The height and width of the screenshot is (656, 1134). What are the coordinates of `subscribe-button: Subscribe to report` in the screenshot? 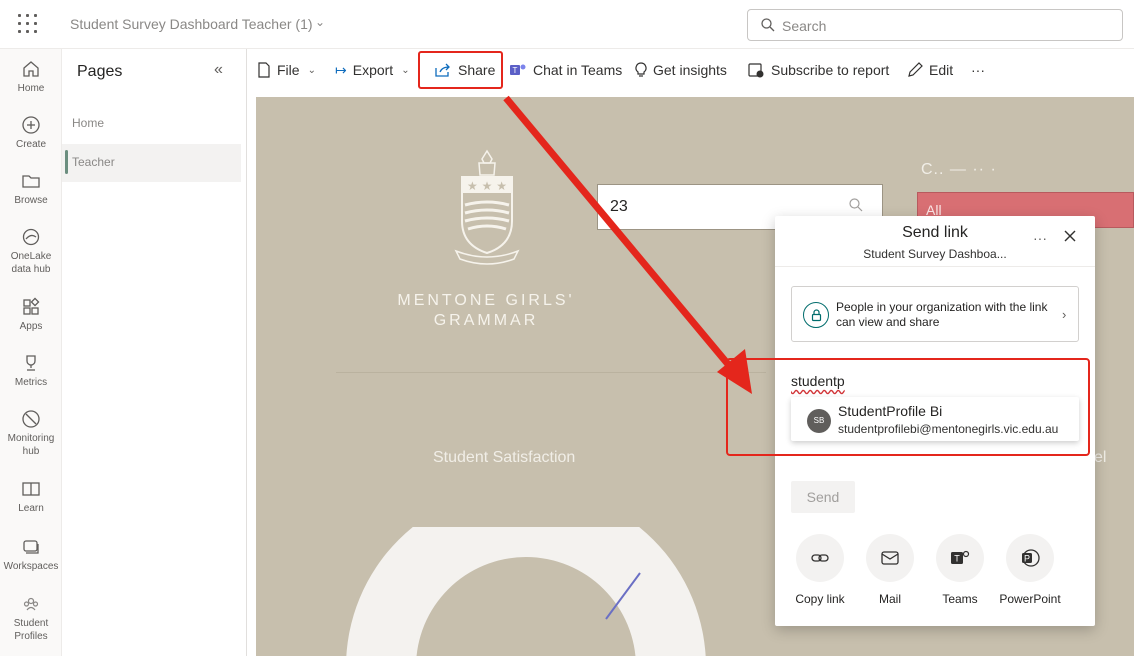 It's located at (818, 70).